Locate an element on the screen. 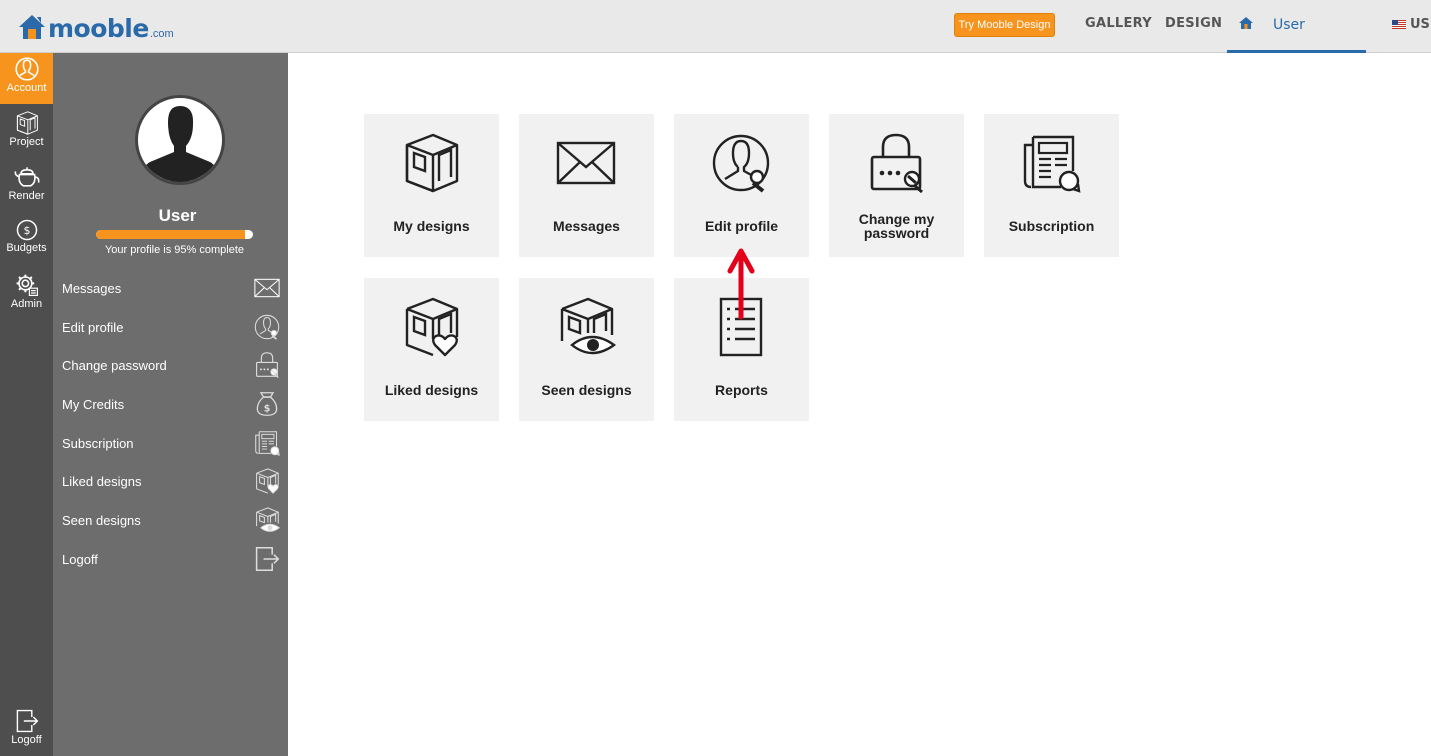 The width and height of the screenshot is (1431, 756). nav-user-label: User is located at coordinates (1289, 25).